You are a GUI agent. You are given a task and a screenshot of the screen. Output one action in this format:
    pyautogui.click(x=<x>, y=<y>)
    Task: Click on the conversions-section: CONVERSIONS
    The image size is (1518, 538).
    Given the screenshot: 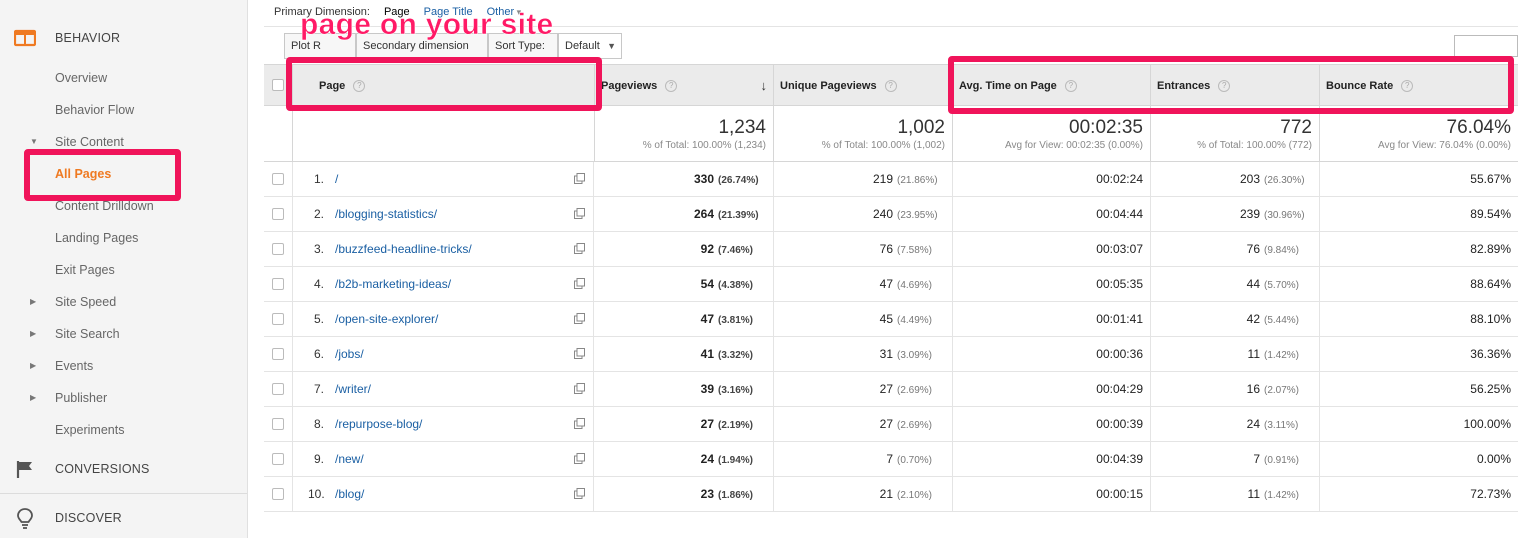 What is the action you would take?
    pyautogui.click(x=123, y=469)
    